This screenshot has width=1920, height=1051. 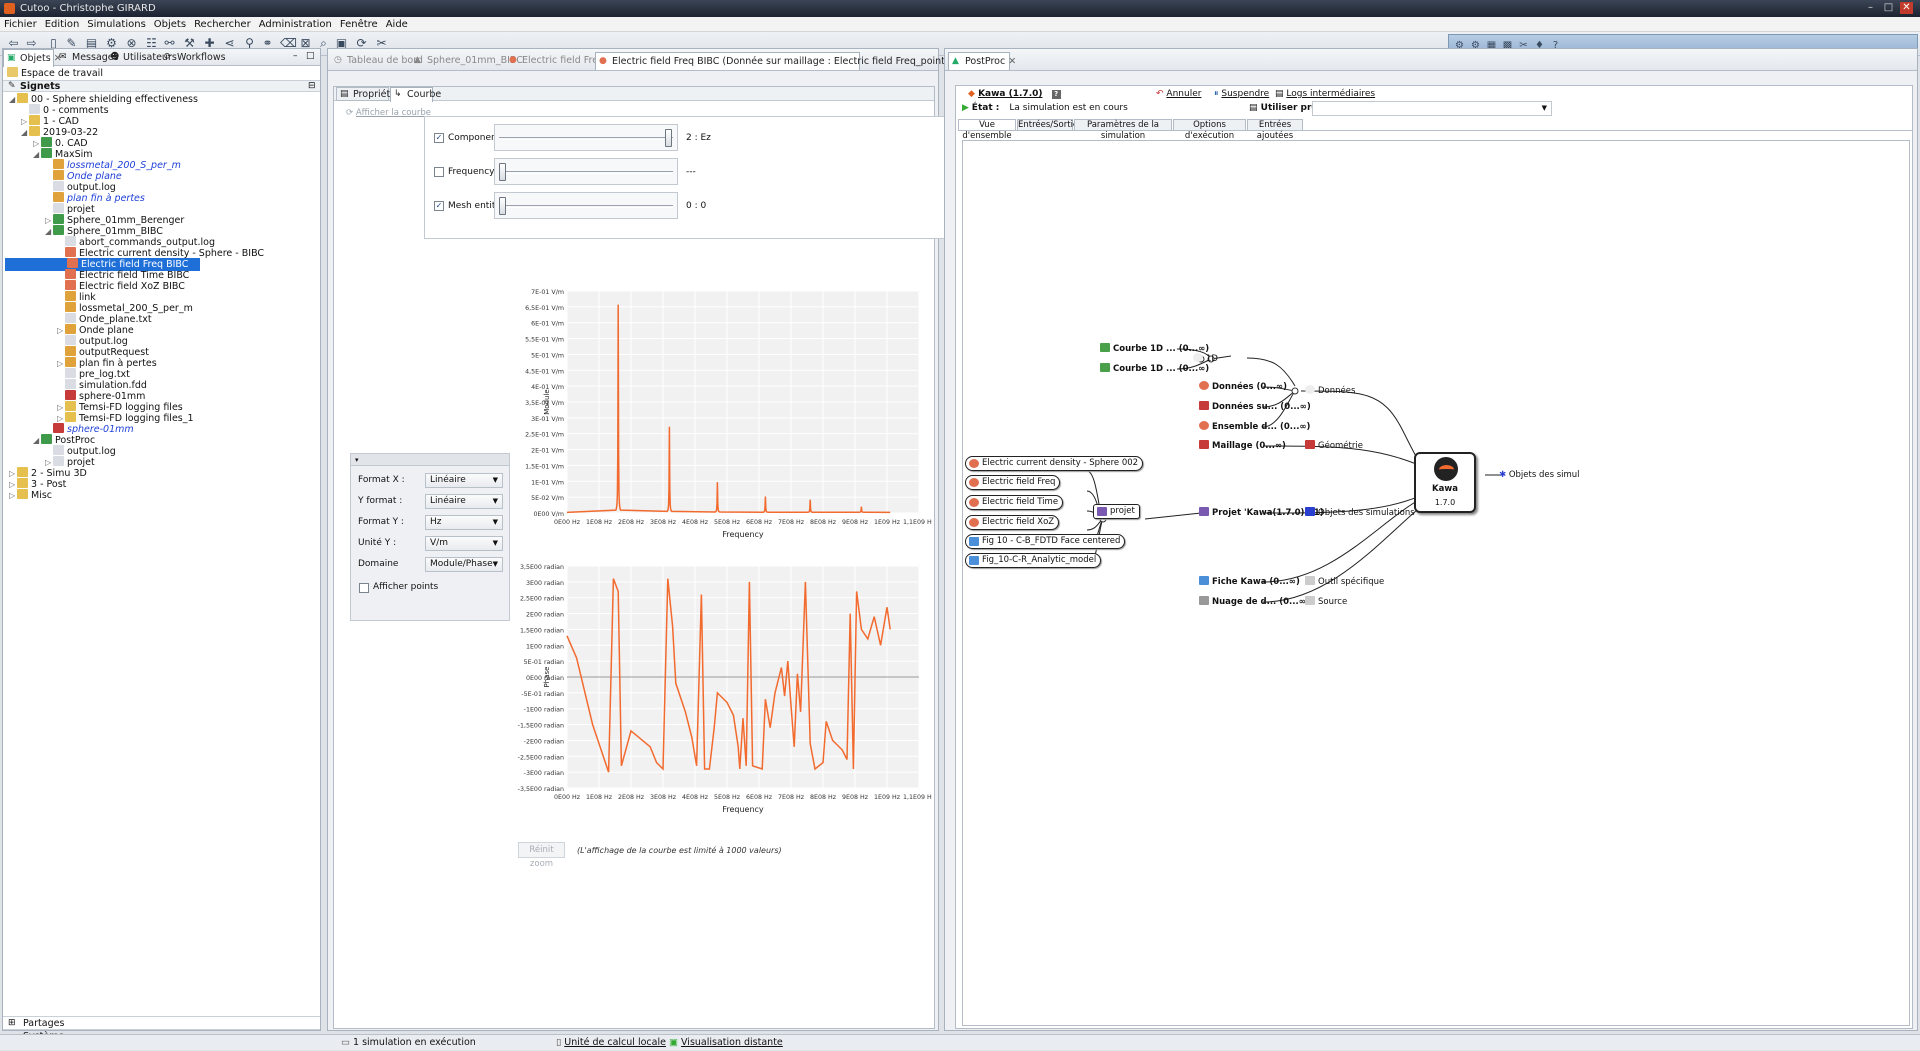 What do you see at coordinates (397, 24) in the screenshot?
I see `menu-aide: Aide` at bounding box center [397, 24].